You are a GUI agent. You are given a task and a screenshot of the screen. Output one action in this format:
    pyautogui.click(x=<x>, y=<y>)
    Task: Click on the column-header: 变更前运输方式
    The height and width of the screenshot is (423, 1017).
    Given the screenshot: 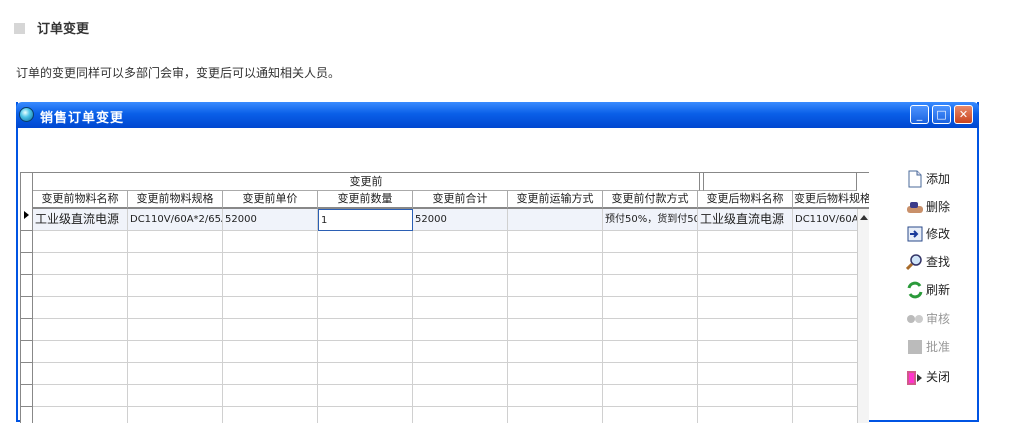 What is the action you would take?
    pyautogui.click(x=555, y=200)
    